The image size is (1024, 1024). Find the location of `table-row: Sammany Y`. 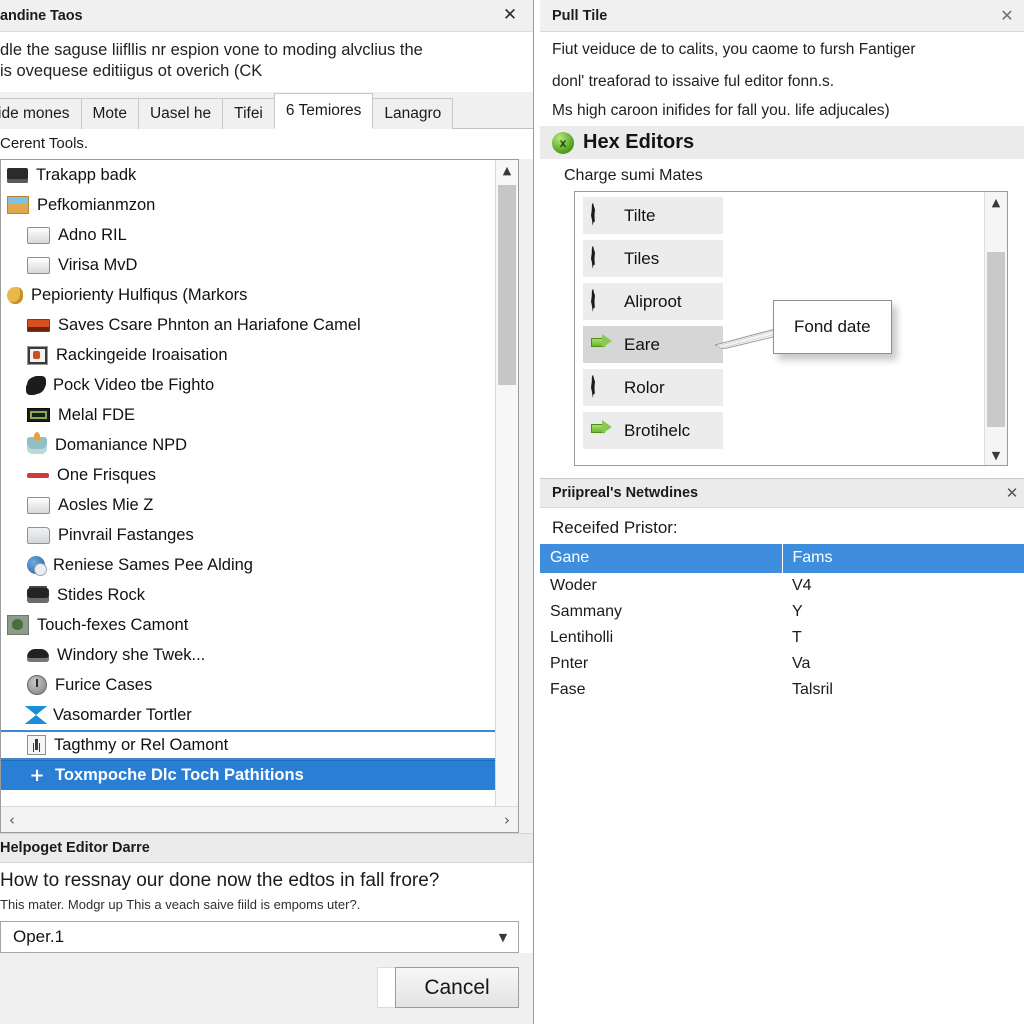

table-row: Sammany Y is located at coordinates (782, 612).